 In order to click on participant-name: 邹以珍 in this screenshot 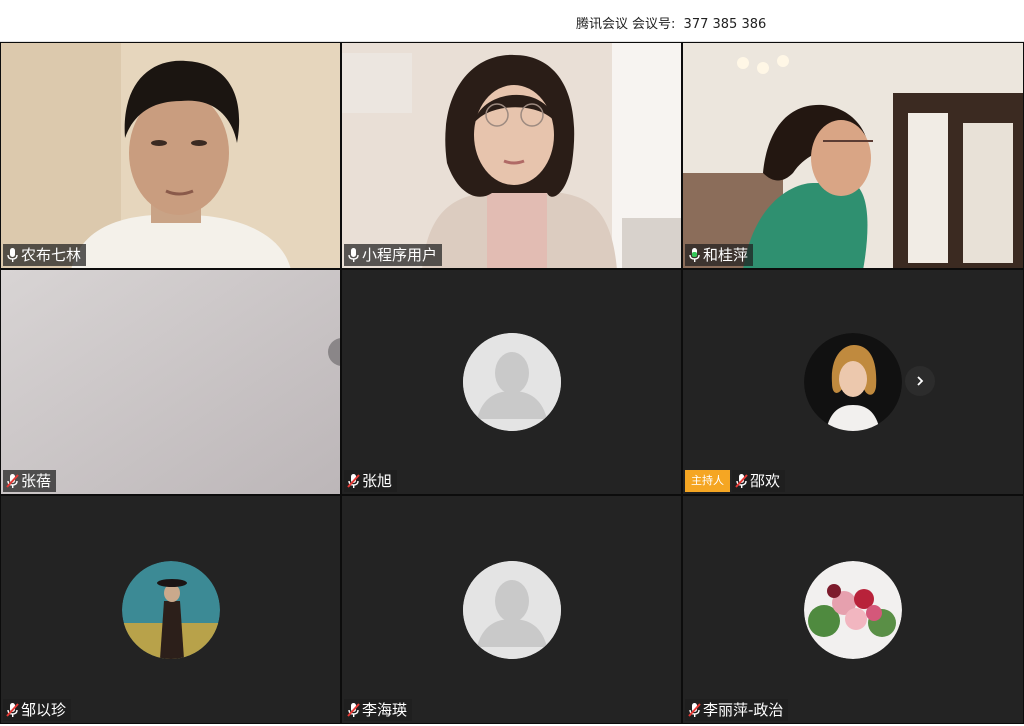, I will do `click(44, 710)`.